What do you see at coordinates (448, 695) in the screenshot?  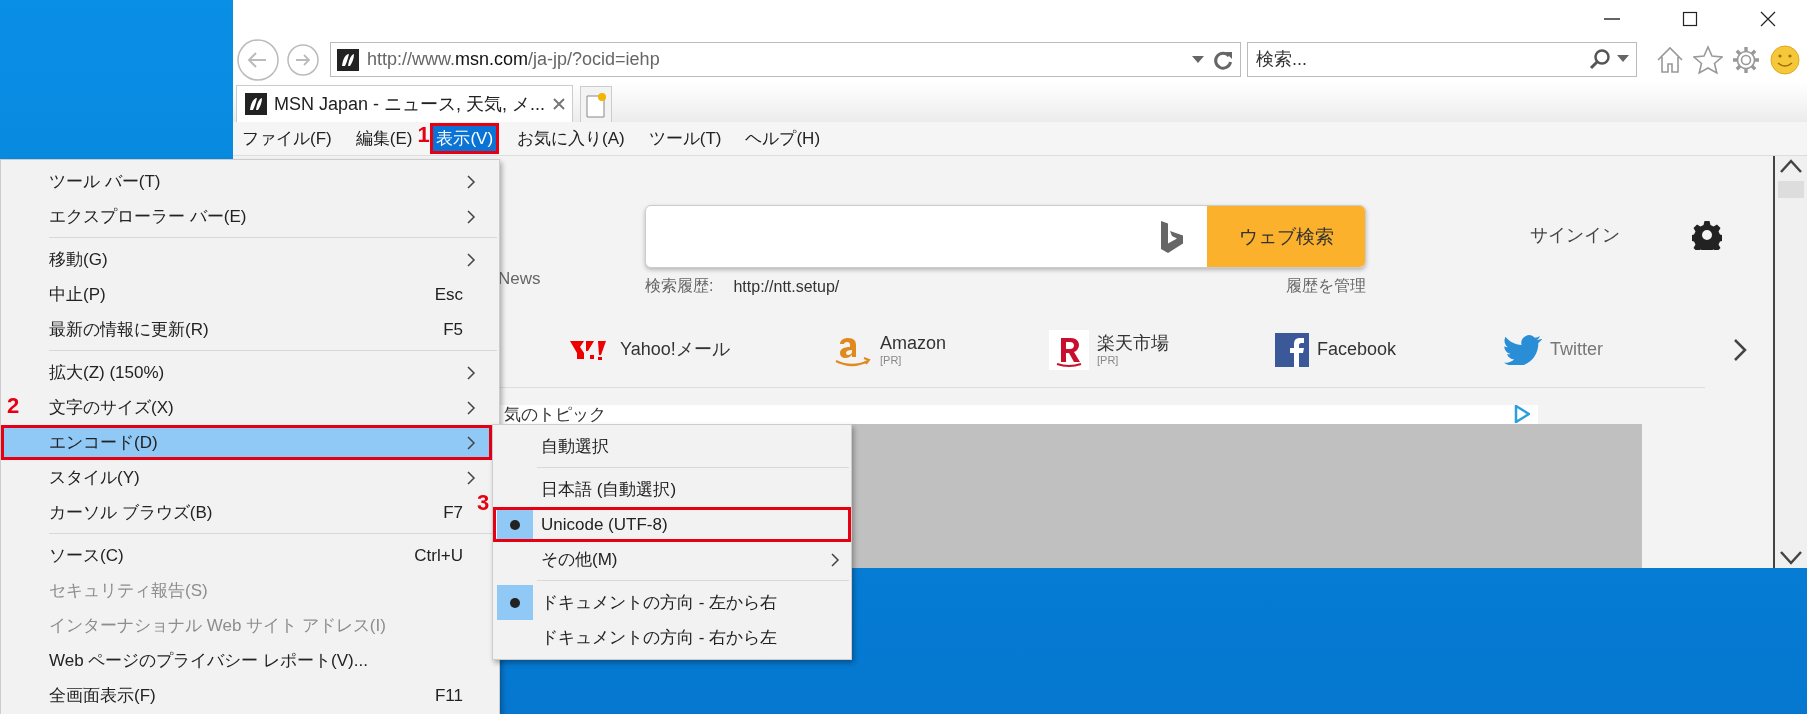 I see `shortcut-label: F11` at bounding box center [448, 695].